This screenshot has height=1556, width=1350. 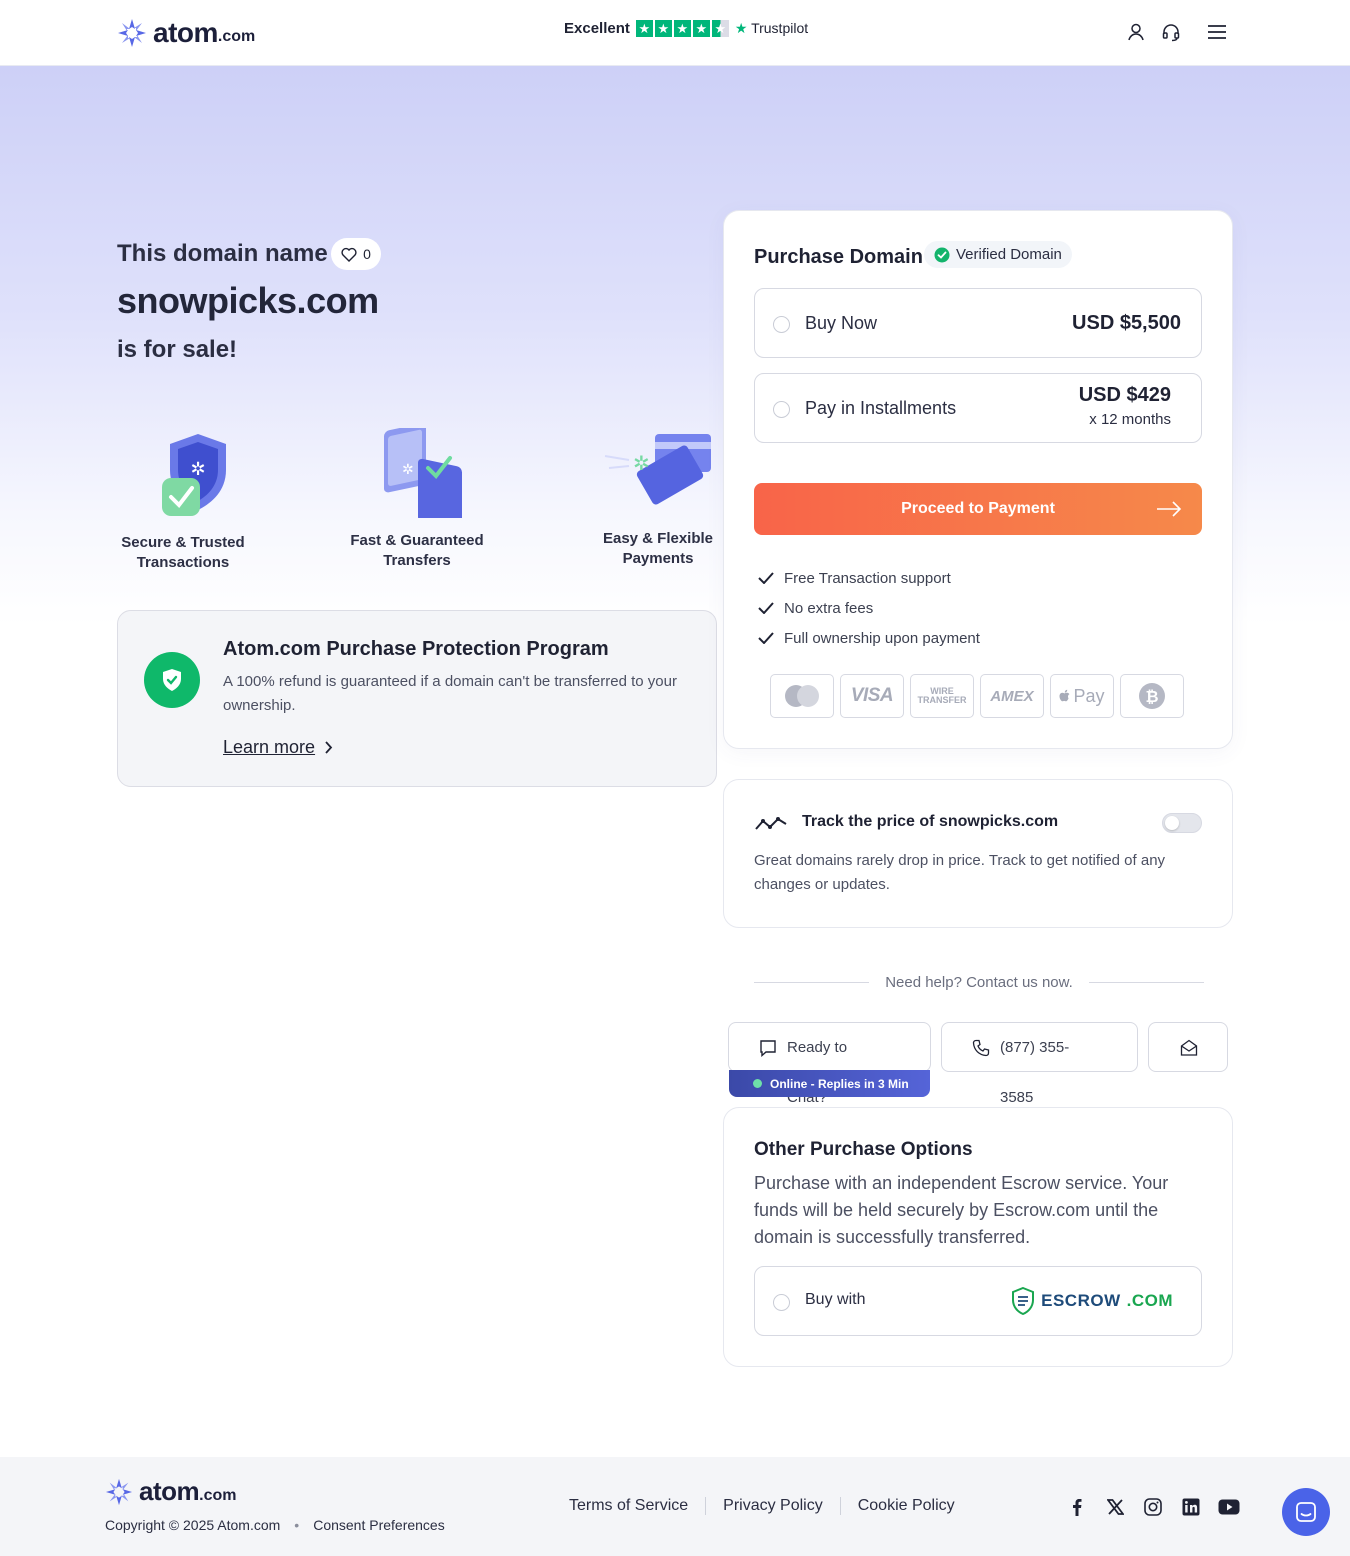 I want to click on installments-term: x 12 months, so click(x=1130, y=419).